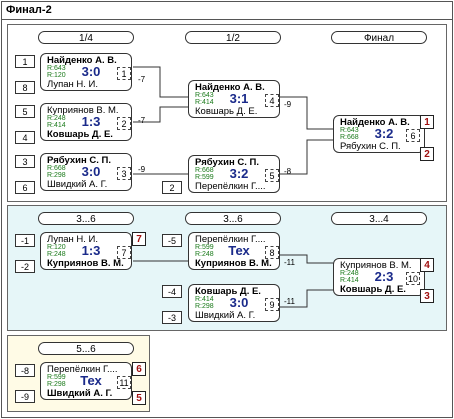  Describe the element at coordinates (25, 370) in the screenshot. I see `seed-box: -8` at that location.